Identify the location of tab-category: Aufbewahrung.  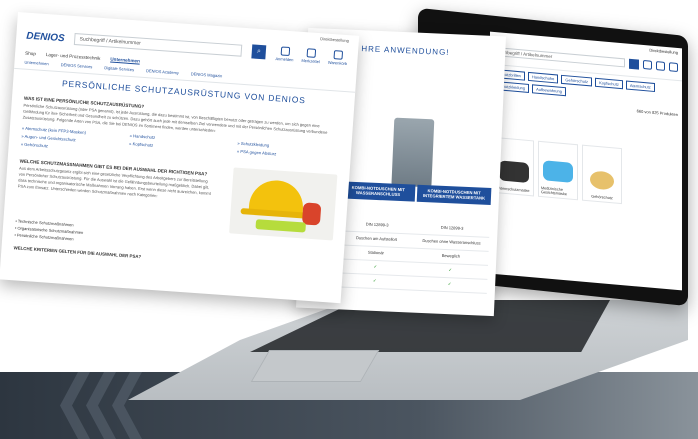
(549, 90).